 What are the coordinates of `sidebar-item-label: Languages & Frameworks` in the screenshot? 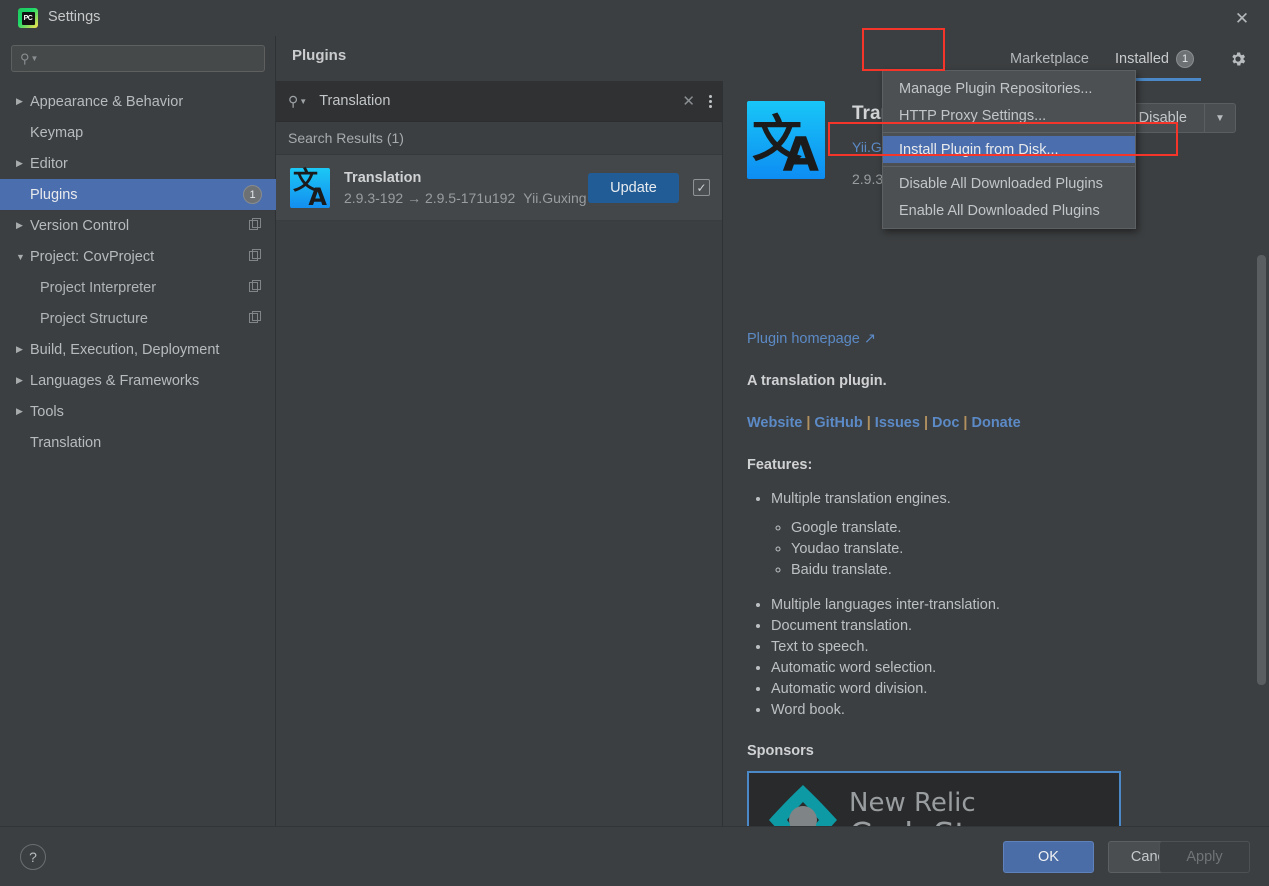 It's located at (115, 380).